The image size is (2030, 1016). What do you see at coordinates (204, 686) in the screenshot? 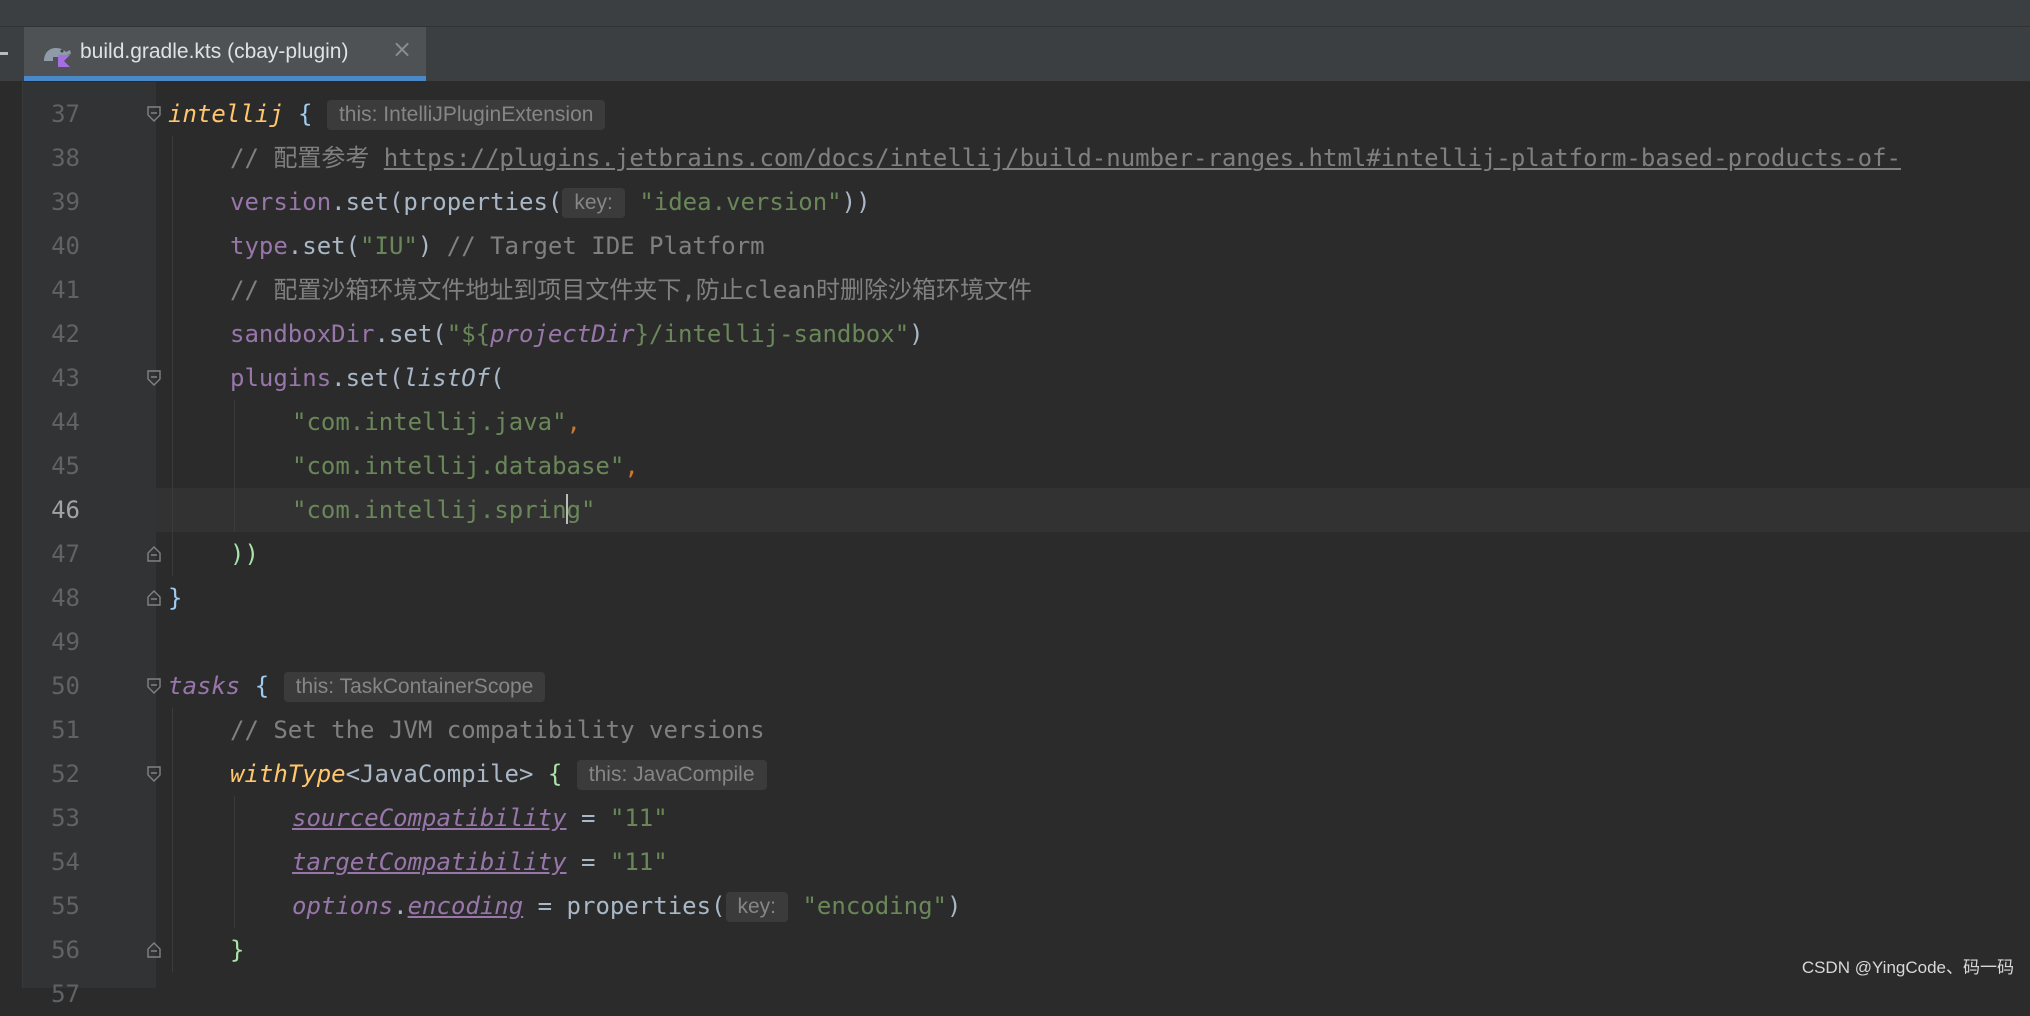
I see `code-token: tasks` at bounding box center [204, 686].